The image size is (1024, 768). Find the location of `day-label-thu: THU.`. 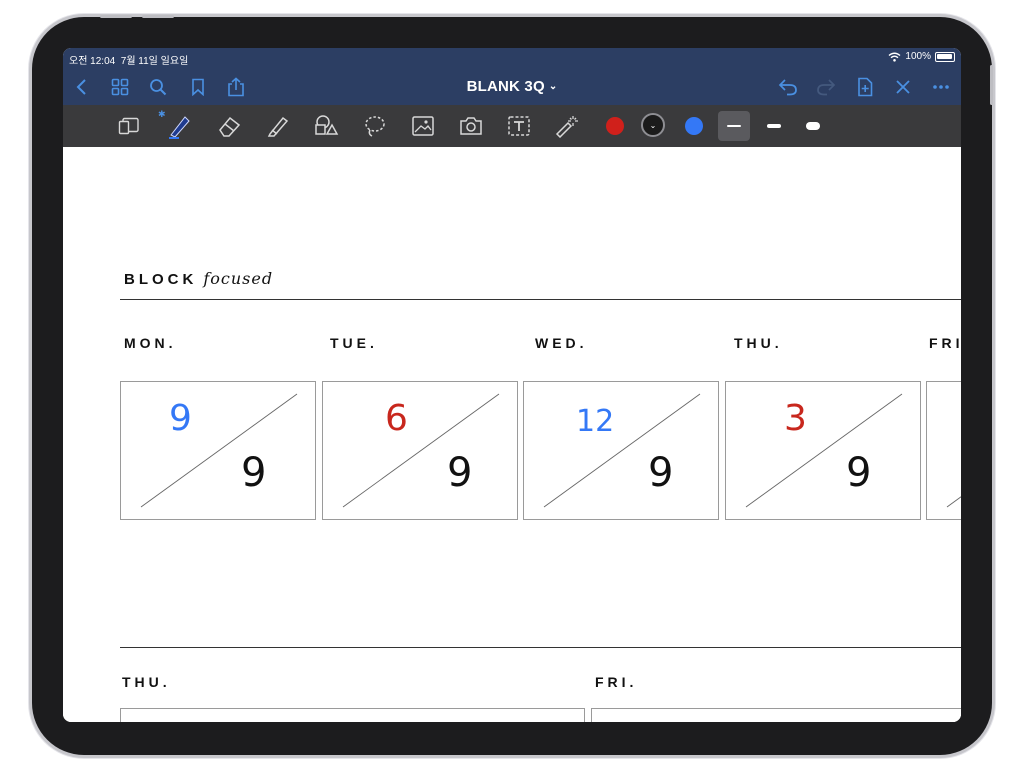

day-label-thu: THU. is located at coordinates (758, 343).